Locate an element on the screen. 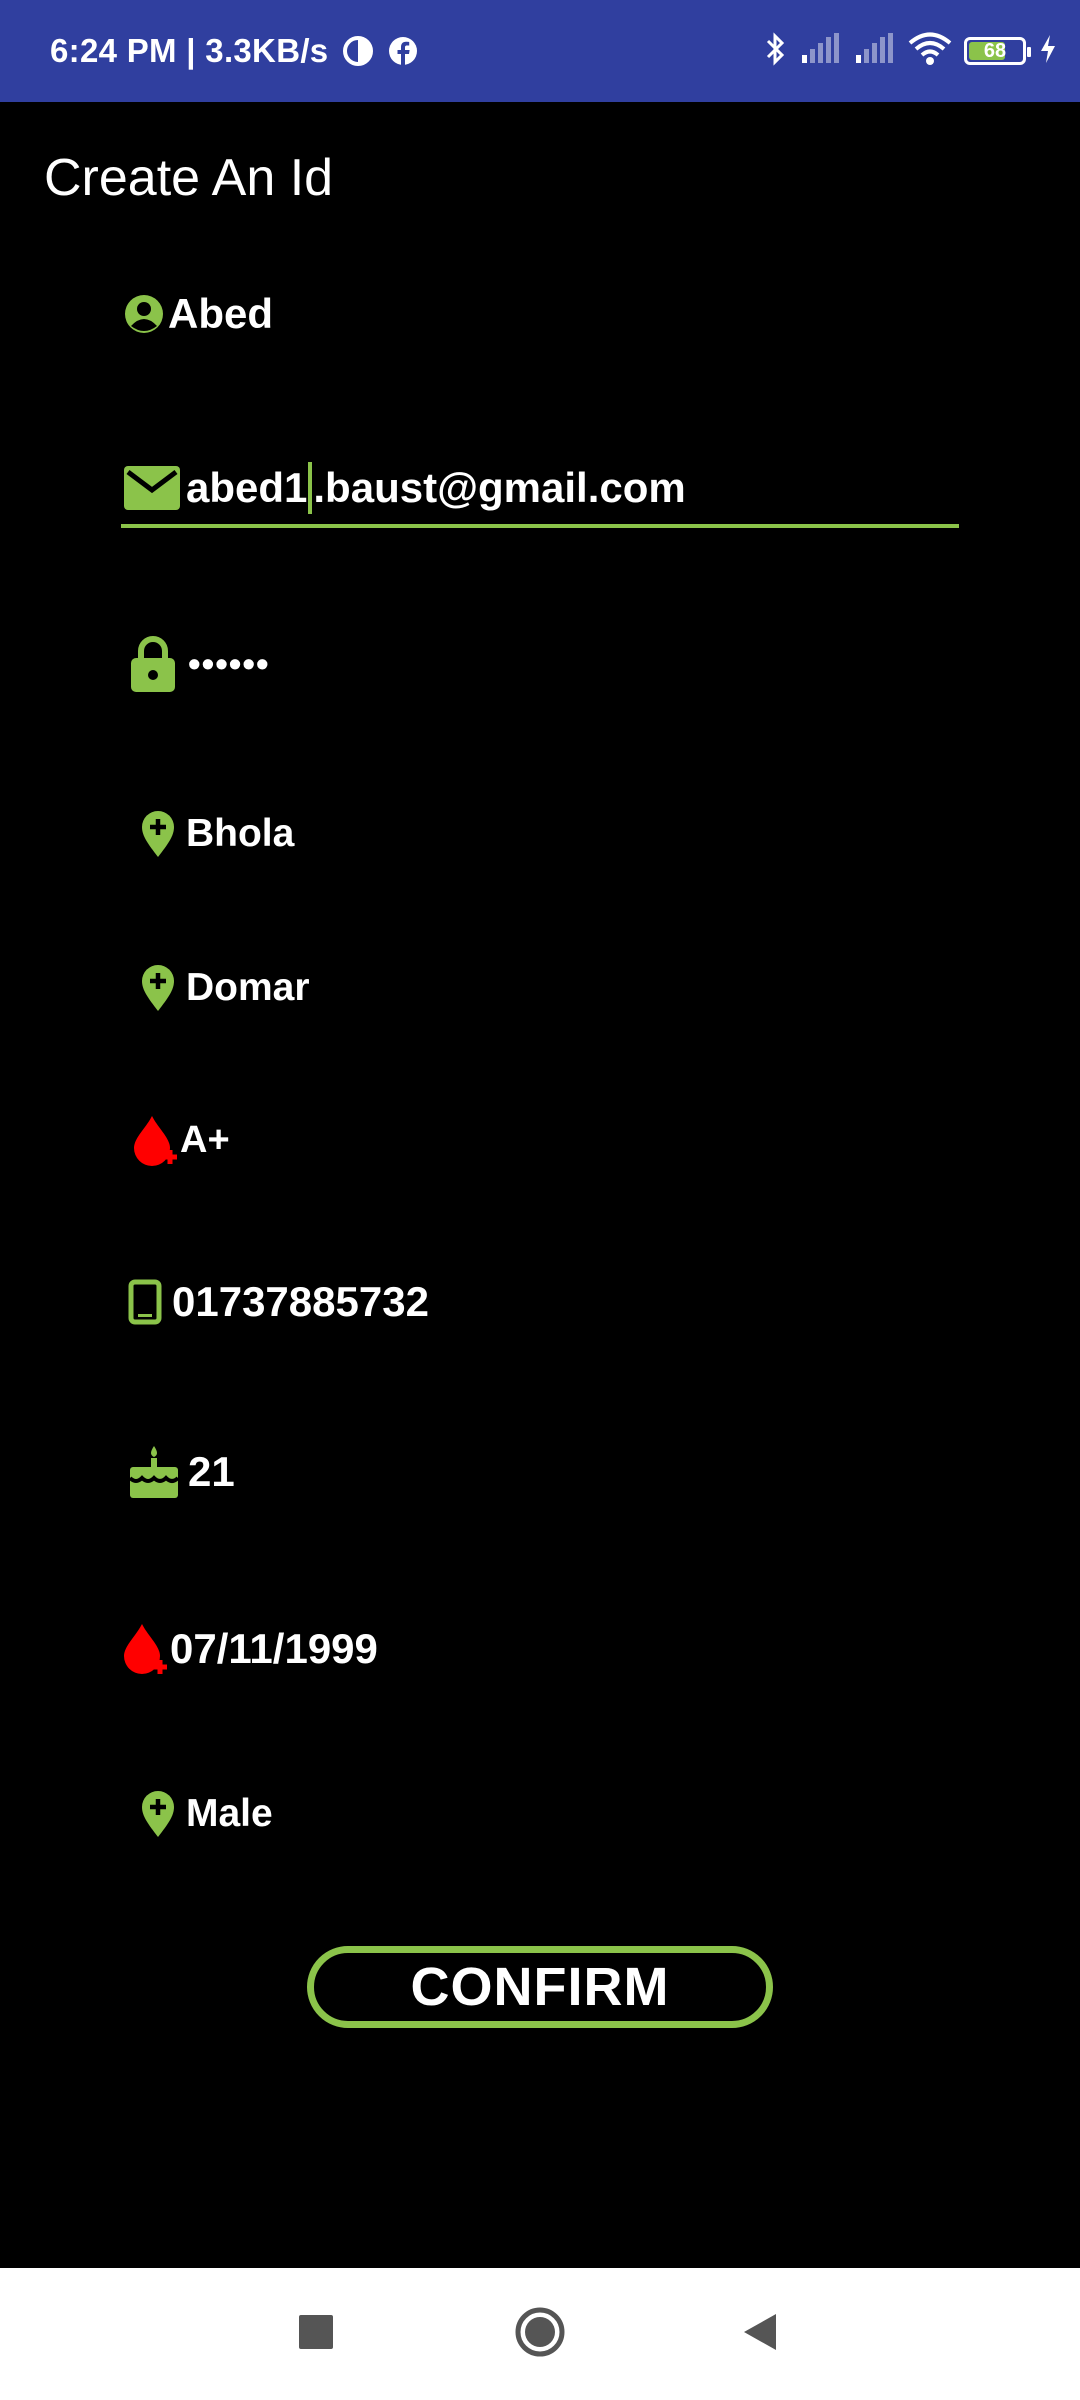  nav-back-button is located at coordinates (760, 2334).